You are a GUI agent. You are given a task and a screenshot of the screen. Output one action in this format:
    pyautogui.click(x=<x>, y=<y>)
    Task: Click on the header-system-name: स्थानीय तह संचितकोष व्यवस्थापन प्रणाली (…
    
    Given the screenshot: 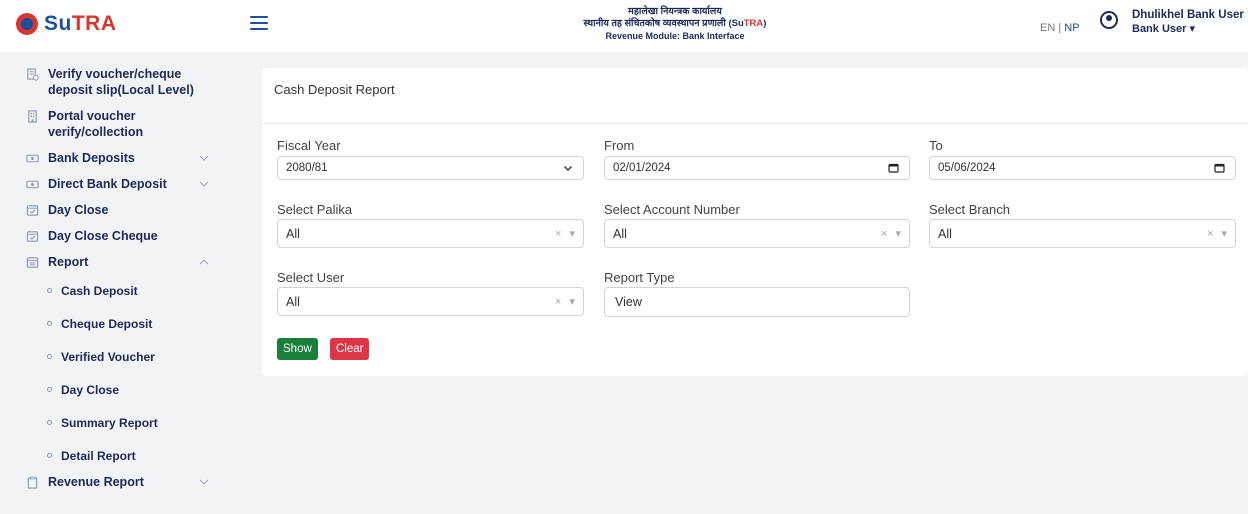 What is the action you would take?
    pyautogui.click(x=675, y=23)
    